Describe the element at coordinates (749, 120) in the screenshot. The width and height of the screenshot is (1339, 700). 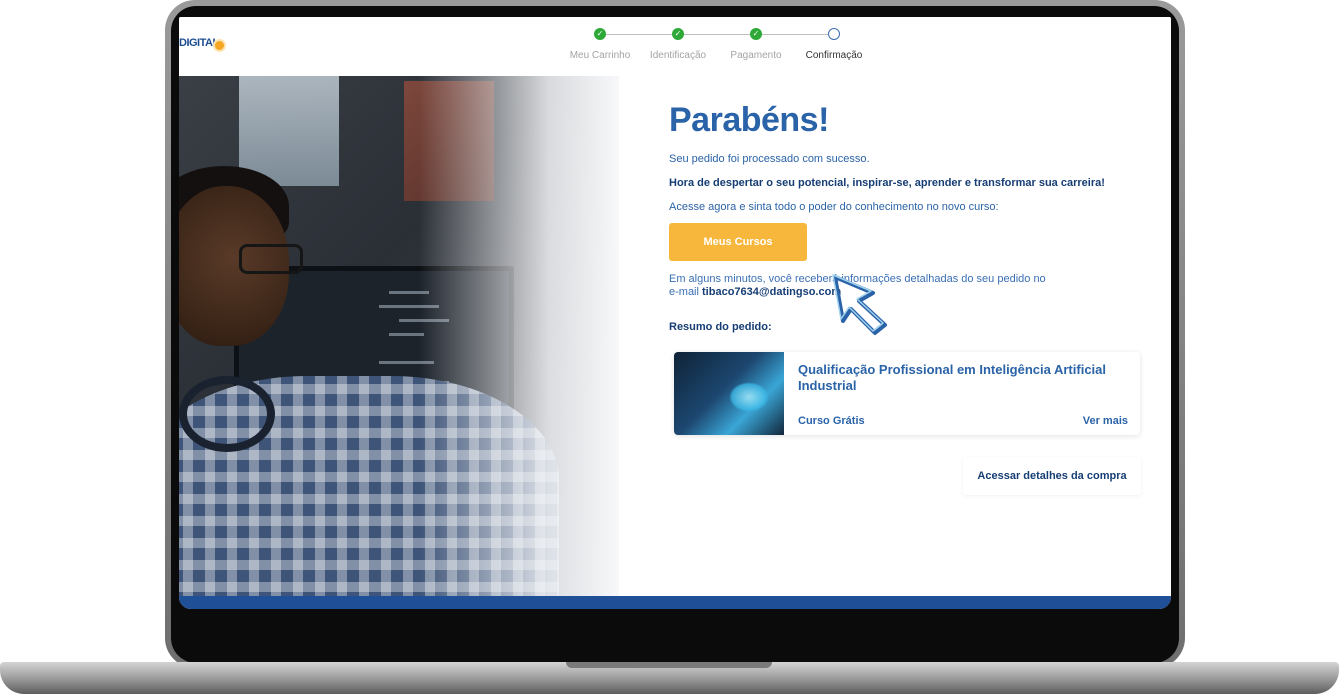
I see `page-title: Parabéns!` at that location.